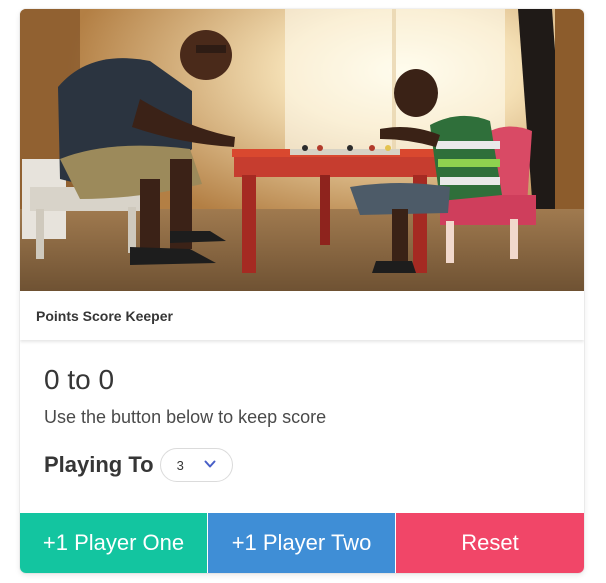 The height and width of the screenshot is (583, 606). I want to click on playing-to-value: 3, so click(180, 465).